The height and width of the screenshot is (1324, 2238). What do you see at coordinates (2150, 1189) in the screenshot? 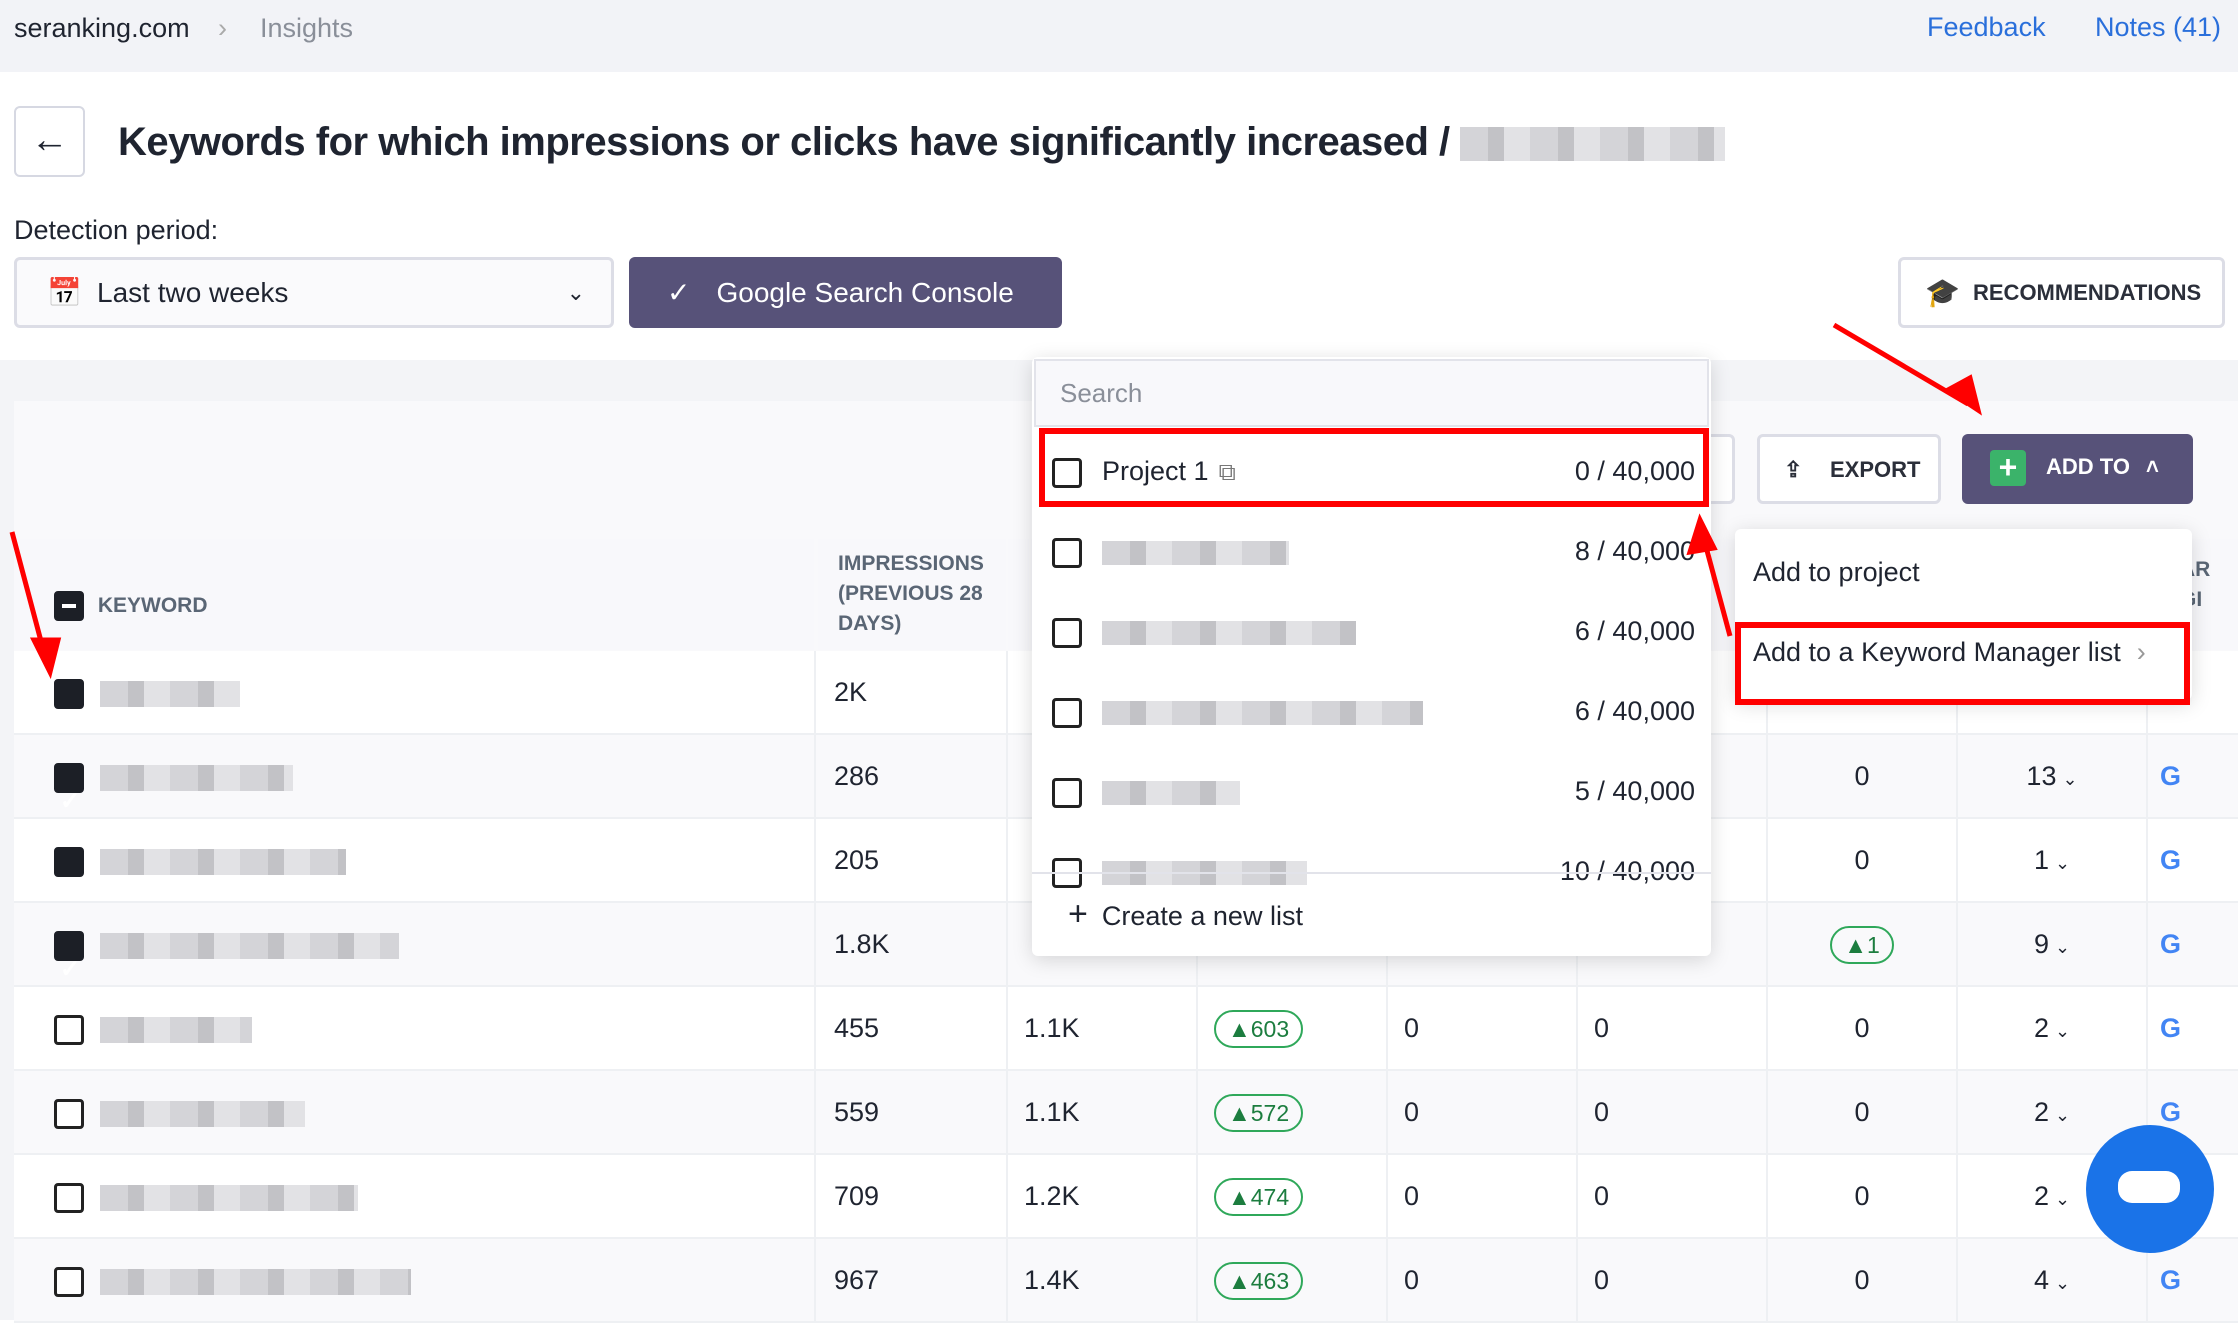
I see `chat-support-button` at bounding box center [2150, 1189].